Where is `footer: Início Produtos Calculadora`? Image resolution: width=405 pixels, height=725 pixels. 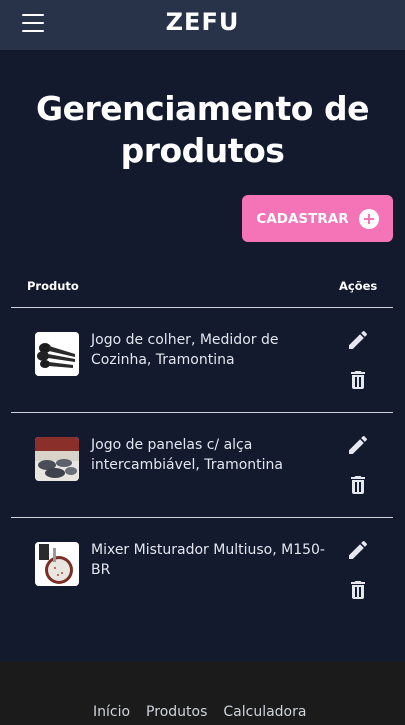
footer: Início Produtos Calculadora is located at coordinates (202, 693).